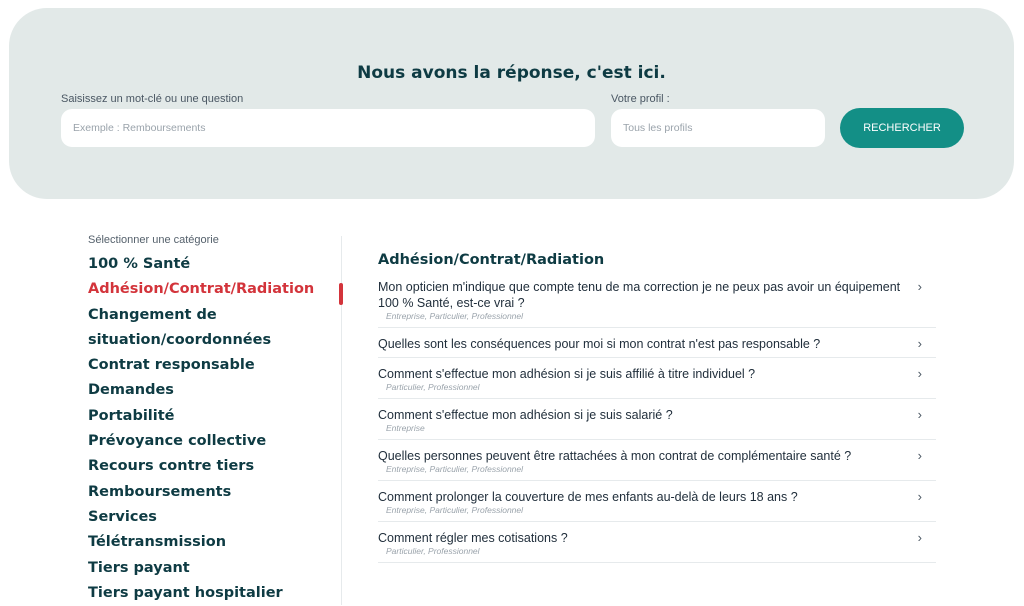 Image resolution: width=1024 pixels, height=606 pixels. I want to click on keyword-label: Saisissez un mot-clé ou une question, so click(152, 99).